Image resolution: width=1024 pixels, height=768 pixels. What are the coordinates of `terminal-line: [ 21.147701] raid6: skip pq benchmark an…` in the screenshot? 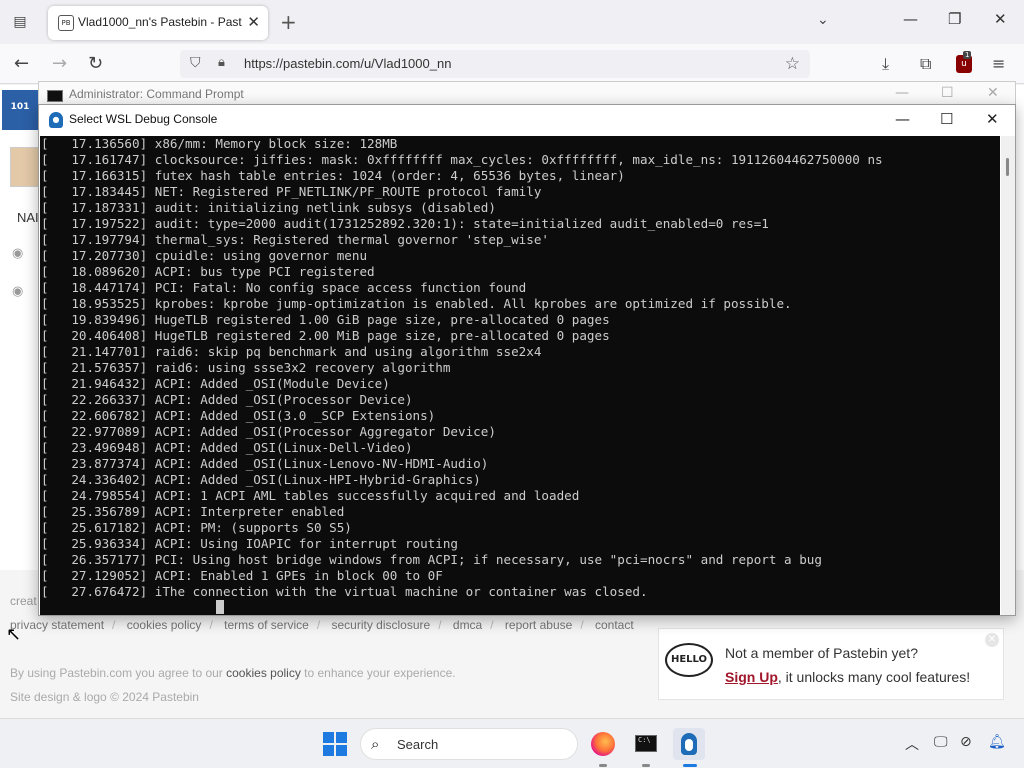 It's located at (291, 351).